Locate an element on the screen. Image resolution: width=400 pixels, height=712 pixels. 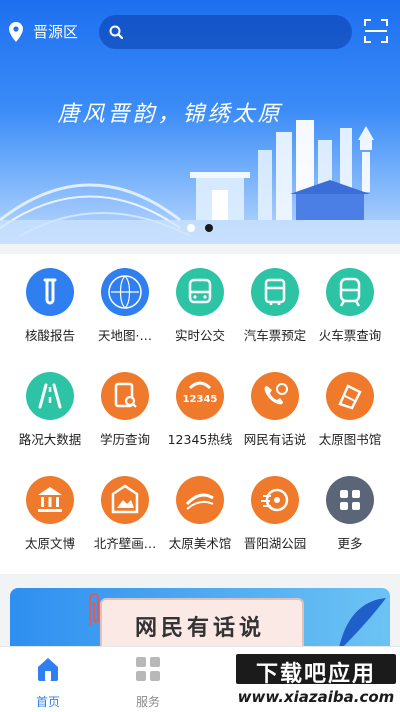
mural-icon is located at coordinates (125, 500).